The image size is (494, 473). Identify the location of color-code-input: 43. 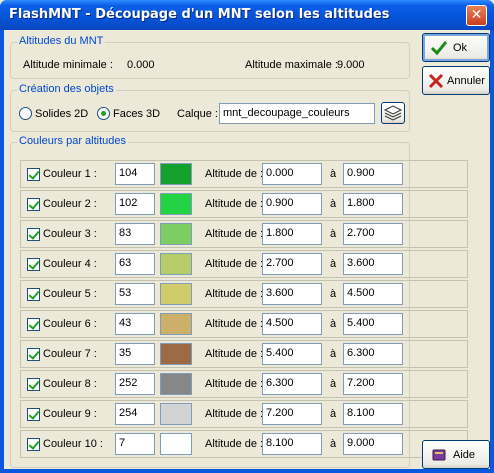
(135, 324).